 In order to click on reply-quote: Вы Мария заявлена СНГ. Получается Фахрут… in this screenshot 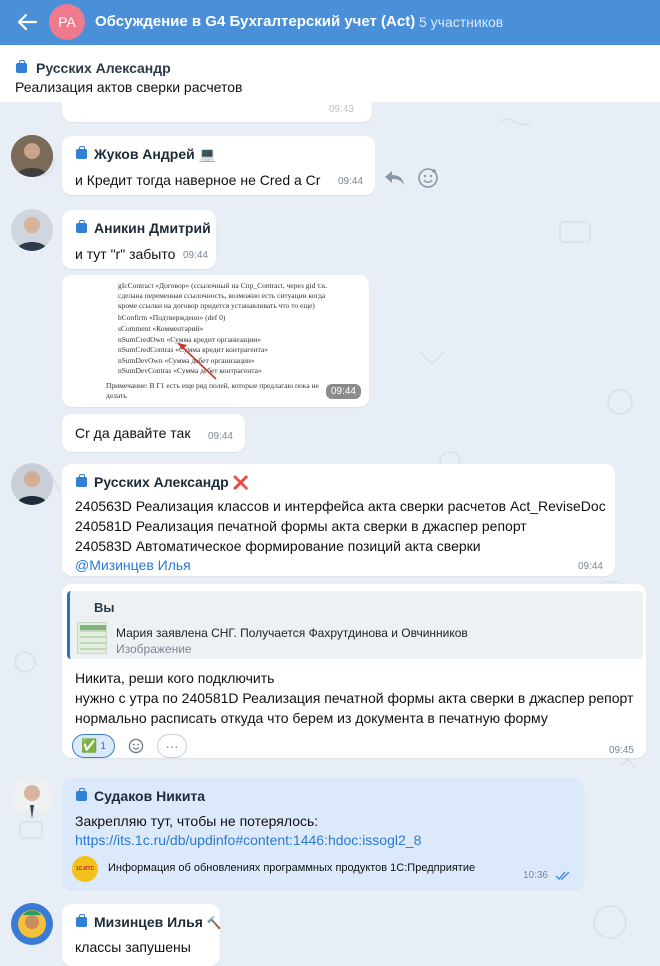, I will do `click(355, 625)`.